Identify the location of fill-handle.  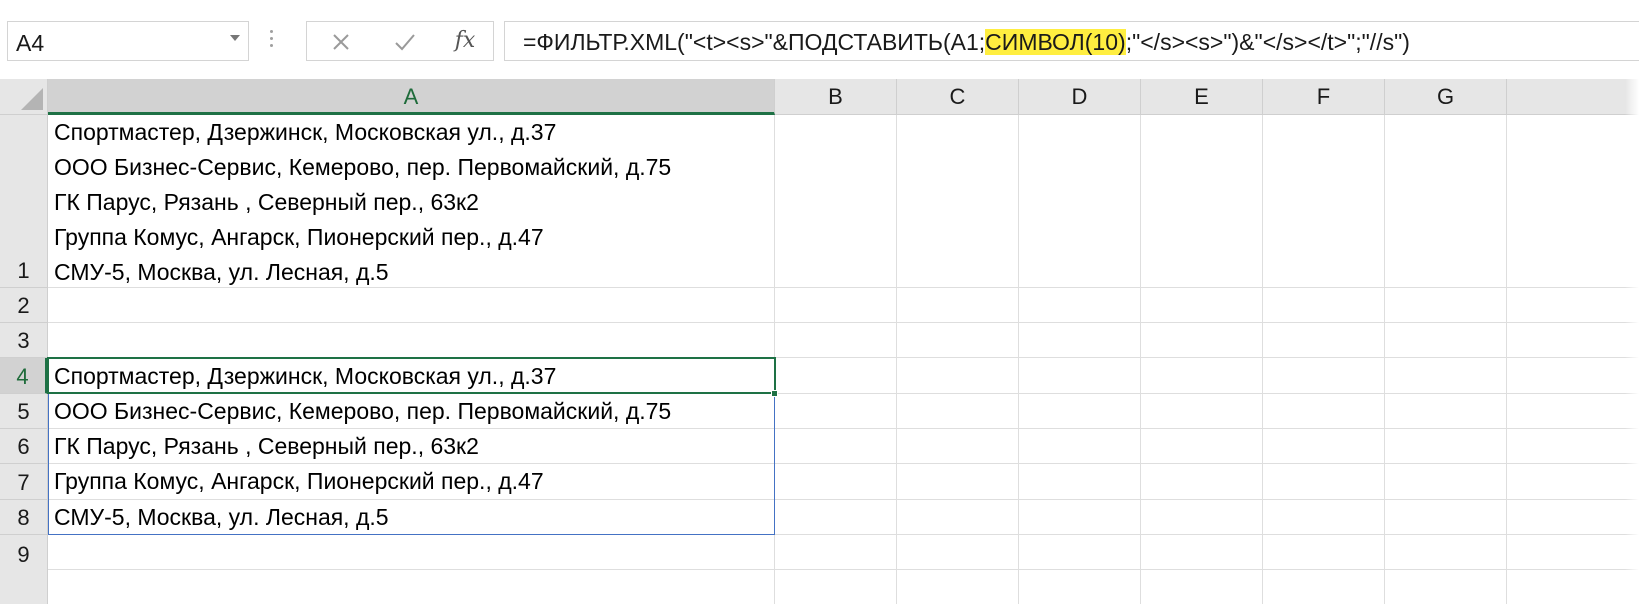
(774, 393).